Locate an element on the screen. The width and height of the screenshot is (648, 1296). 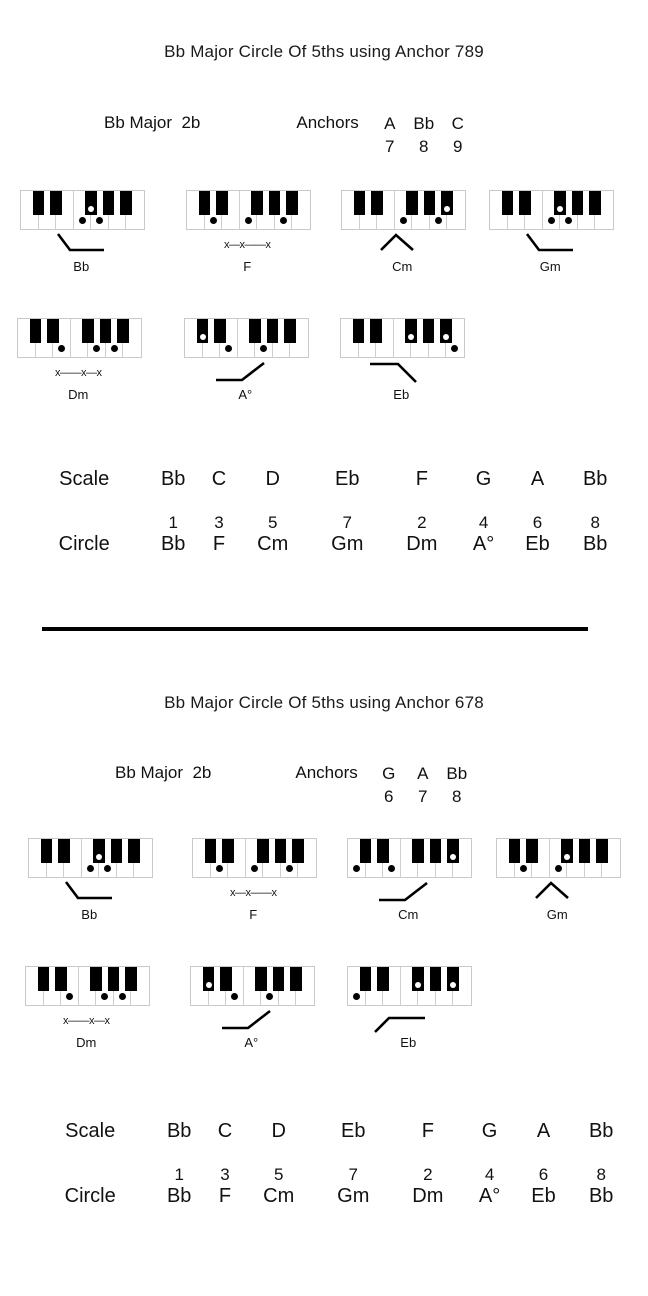
table-cell: F is located at coordinates (219, 544).